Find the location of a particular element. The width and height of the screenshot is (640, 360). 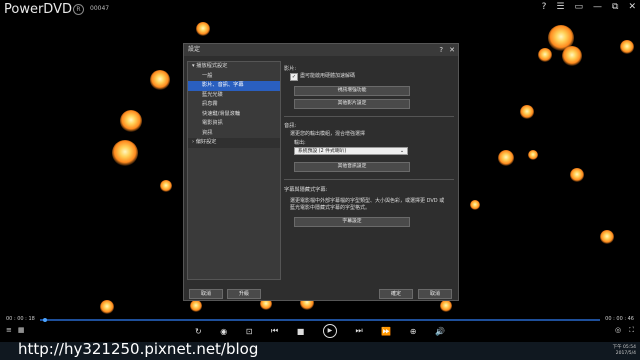

subtitle-description-line1: 選更電影檔中外部字幕檔的字型類型、大小與色彩，或選擇更 DVD 或 is located at coordinates (367, 201).